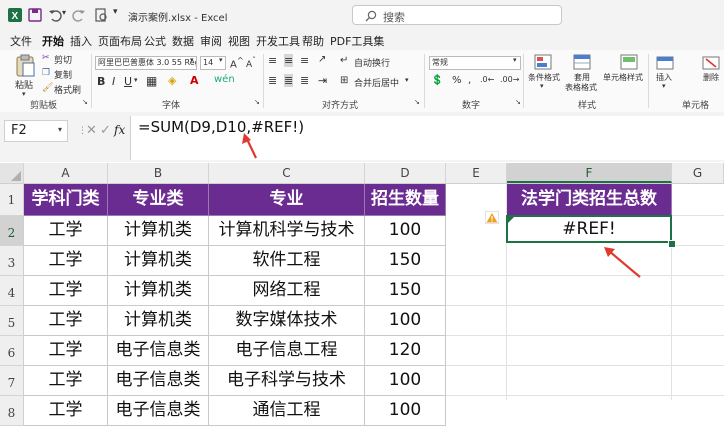 This screenshot has height=430, width=724. What do you see at coordinates (322, 59) in the screenshot?
I see `orientation-icon: ↗` at bounding box center [322, 59].